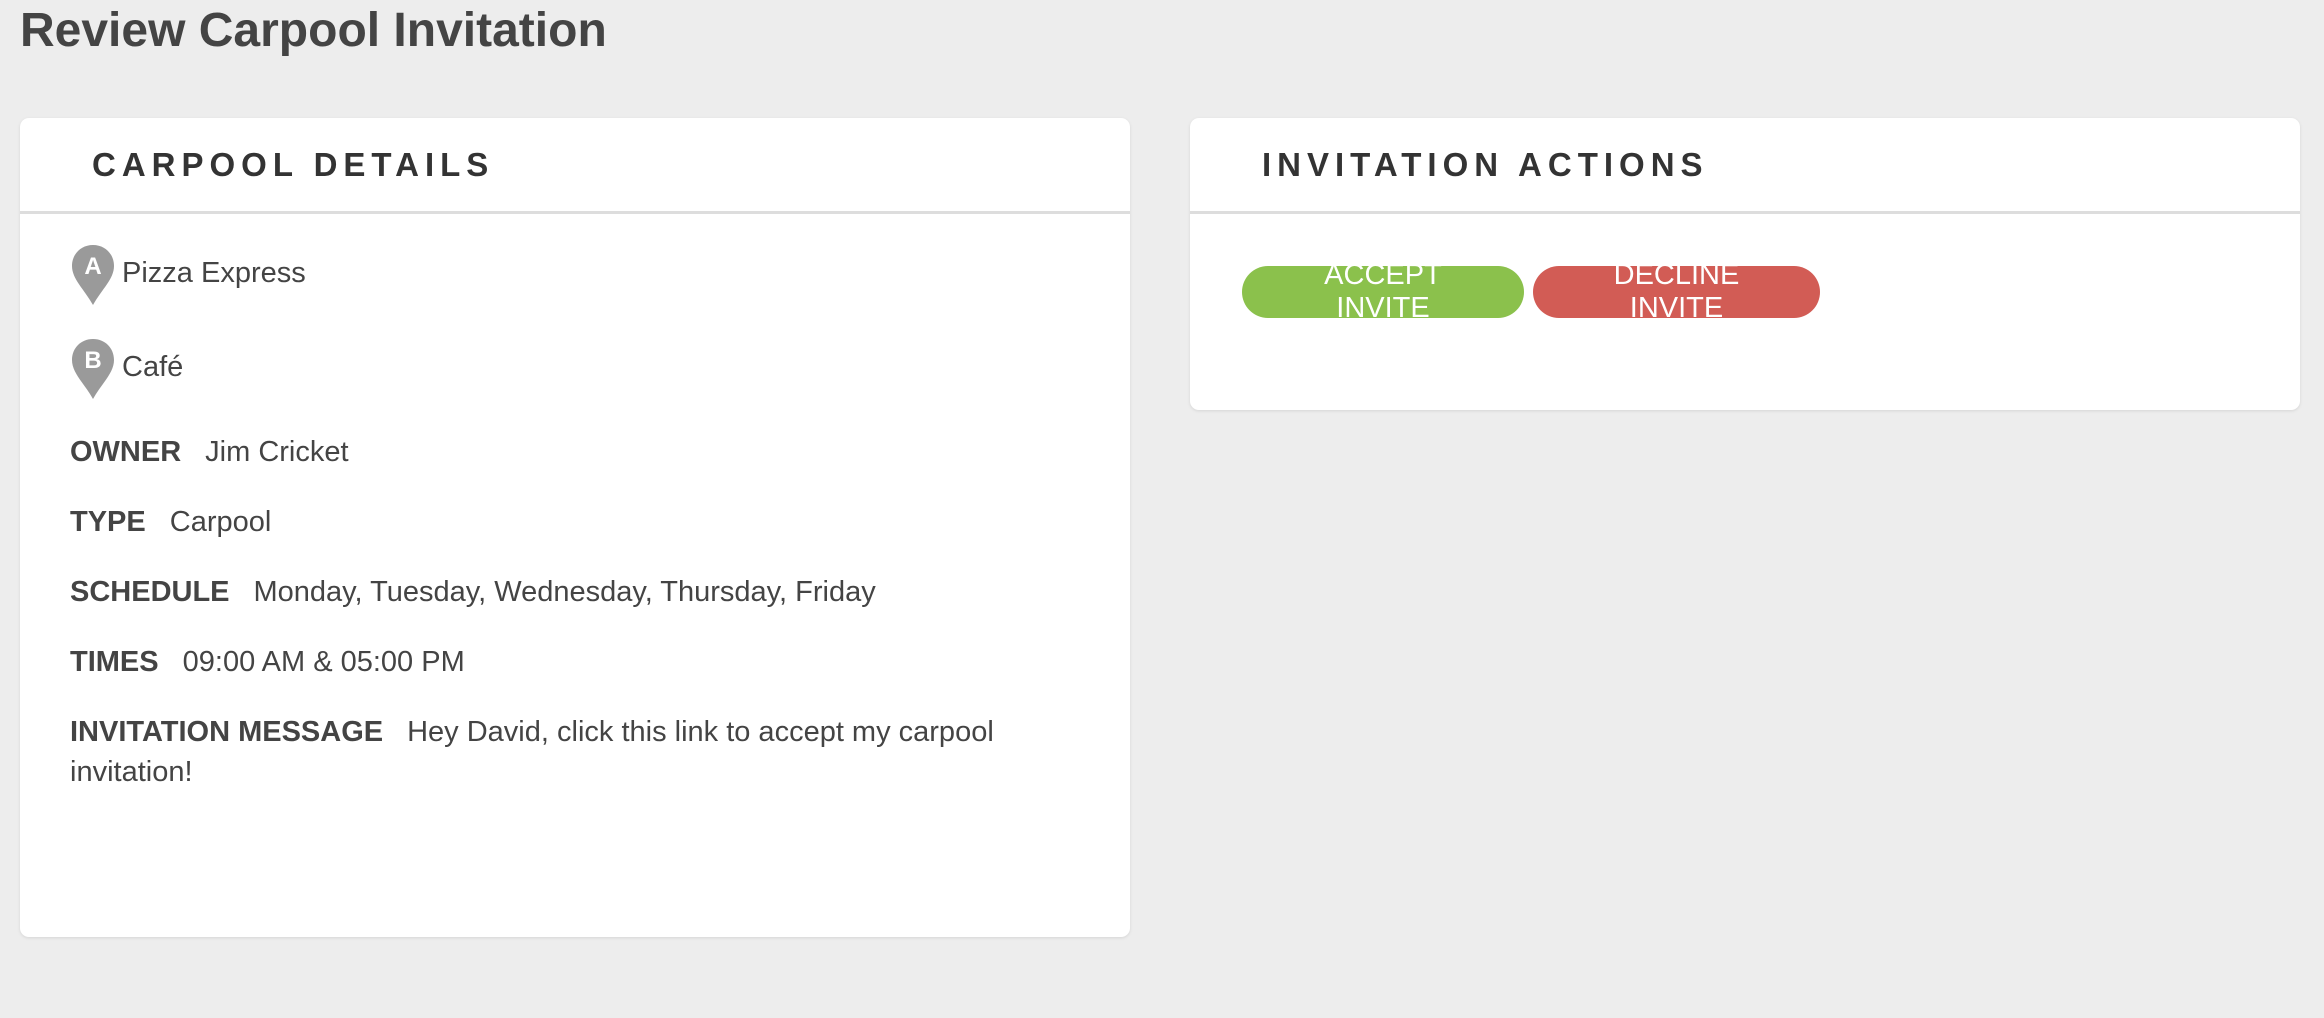 The width and height of the screenshot is (2324, 1018). What do you see at coordinates (277, 452) in the screenshot?
I see `owner-value: Jim Cricket` at bounding box center [277, 452].